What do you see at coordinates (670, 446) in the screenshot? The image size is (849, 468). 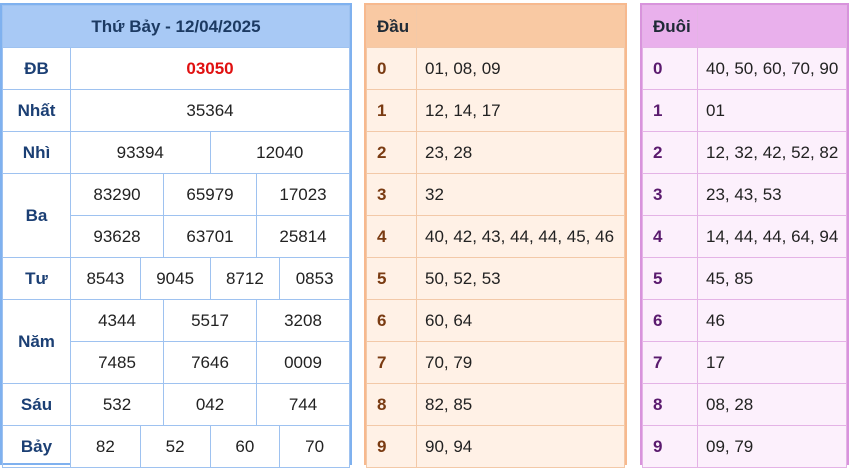 I see `duoi-digit: 9` at bounding box center [670, 446].